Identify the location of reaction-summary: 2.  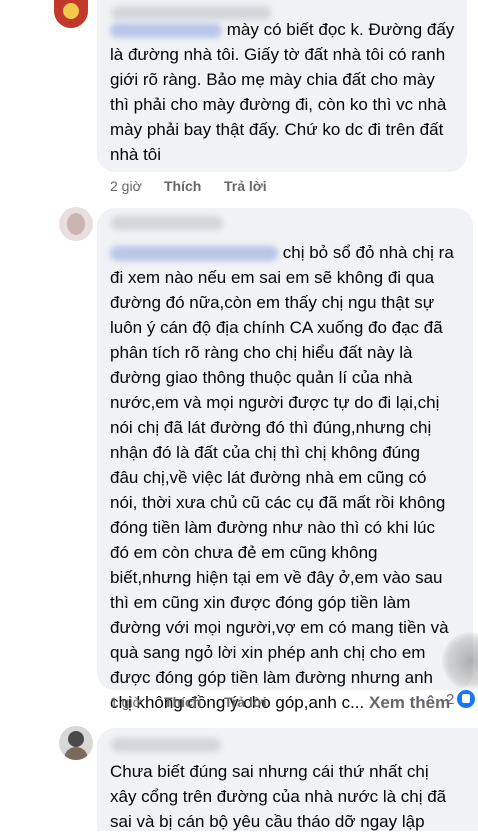
(461, 699).